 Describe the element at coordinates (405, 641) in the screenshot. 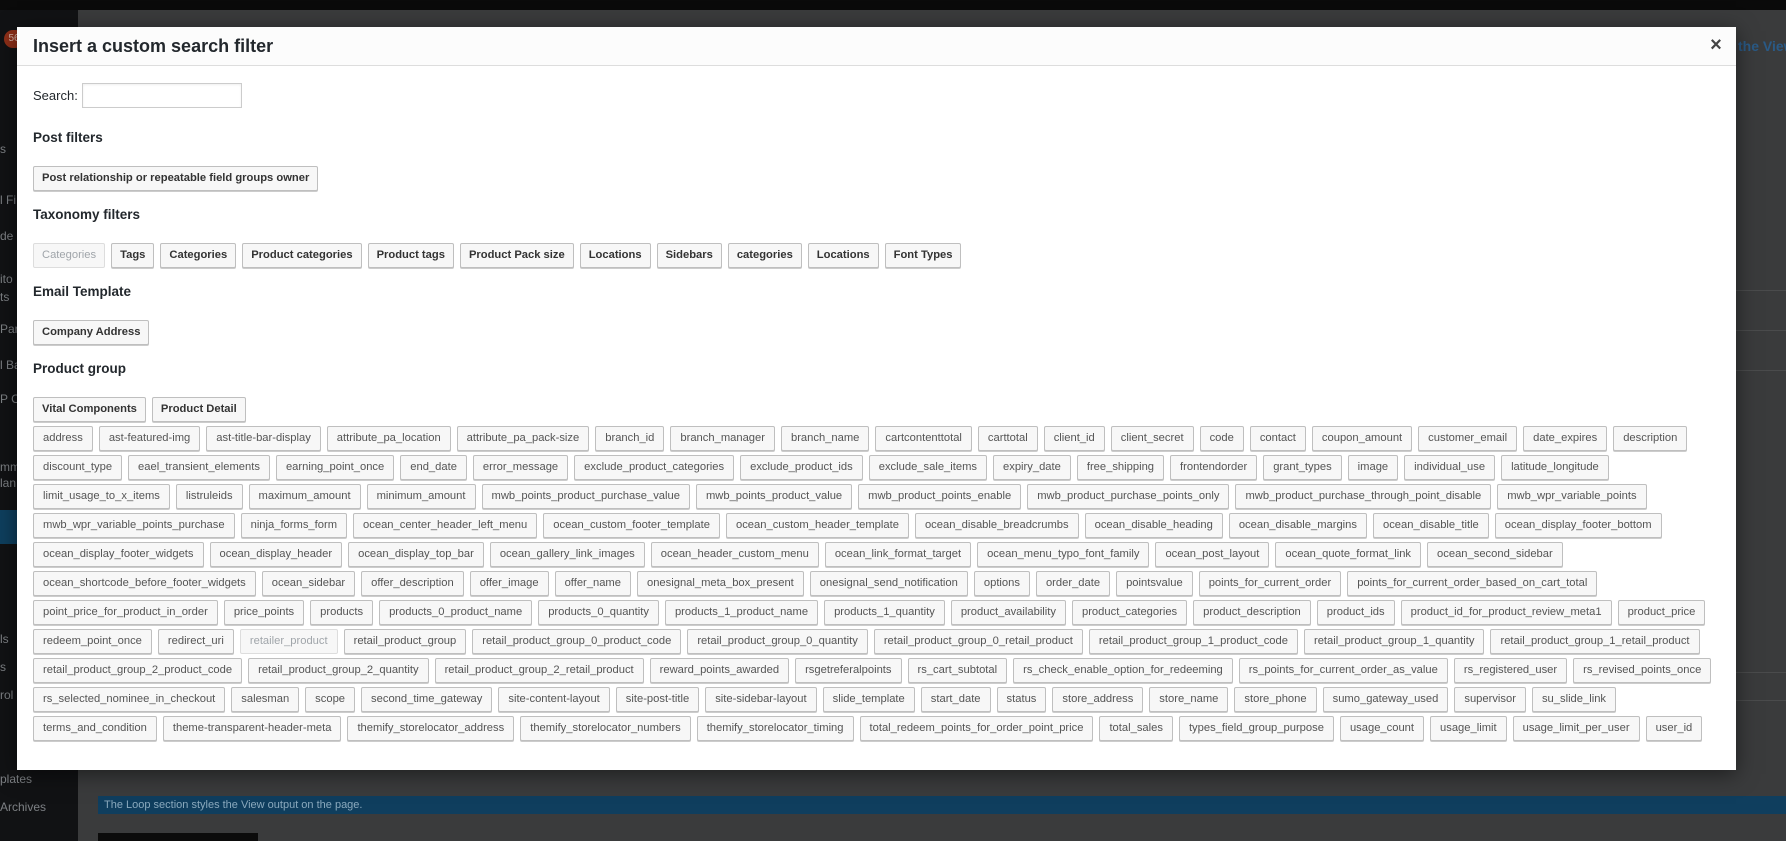

I see `field-retail-product-group-button: retail_product_group` at that location.